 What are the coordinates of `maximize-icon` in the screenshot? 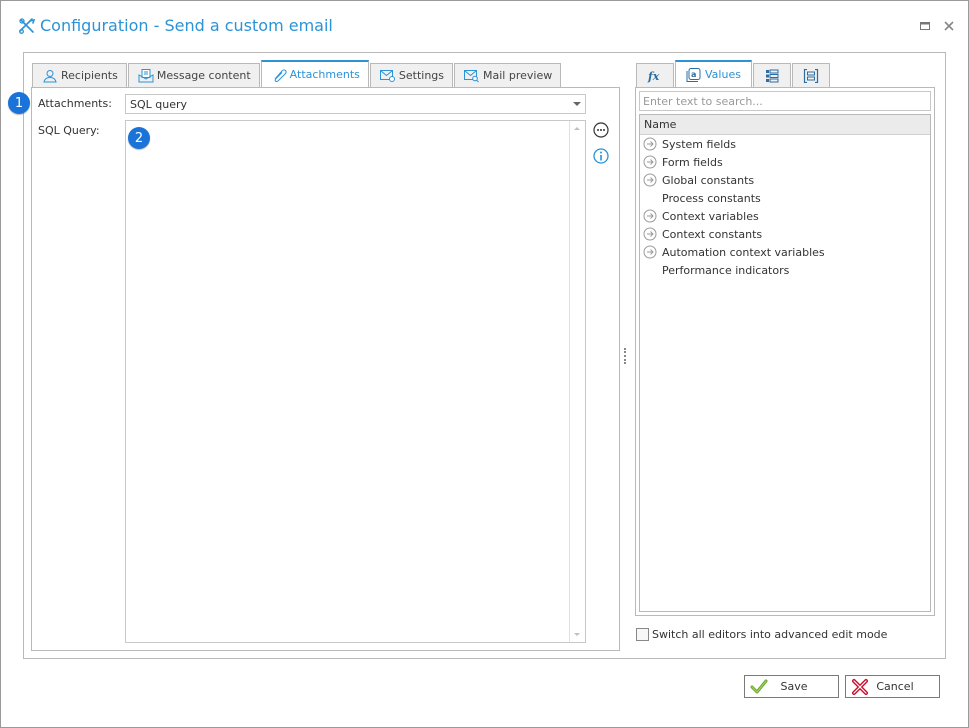 It's located at (925, 25).